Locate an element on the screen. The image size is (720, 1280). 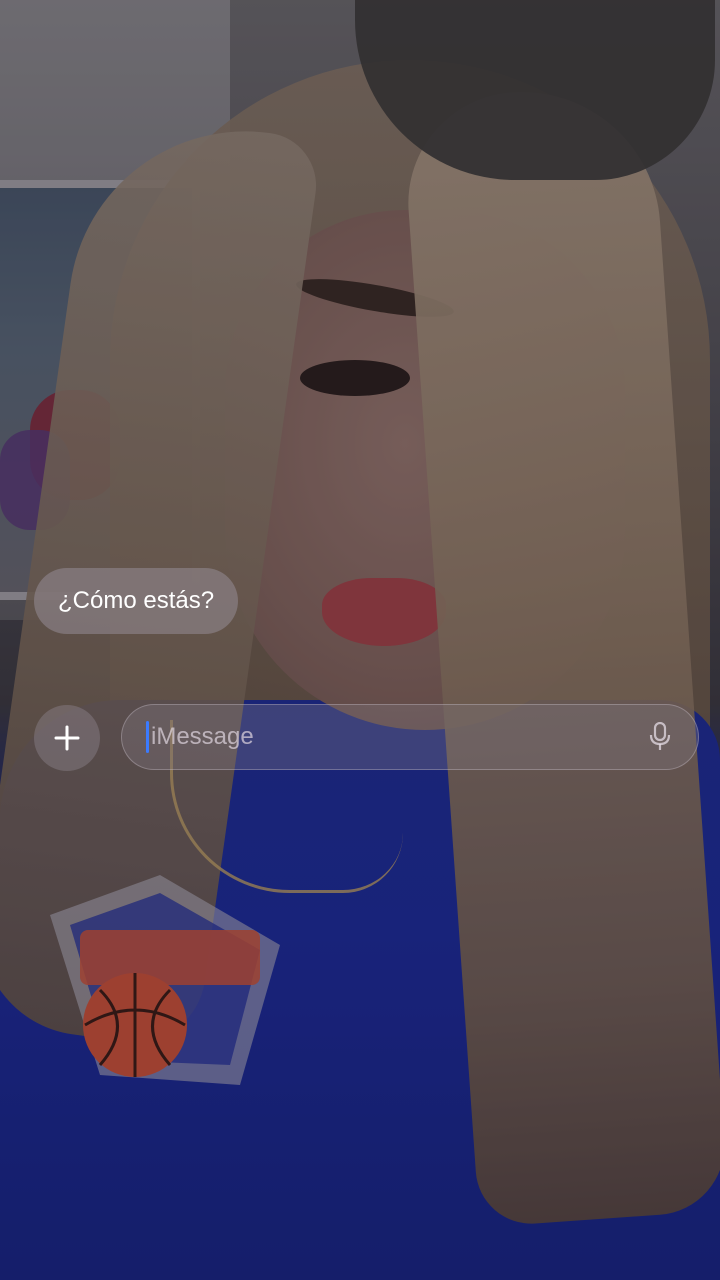
message-bubble: ¿Cómo estás? is located at coordinates (136, 601).